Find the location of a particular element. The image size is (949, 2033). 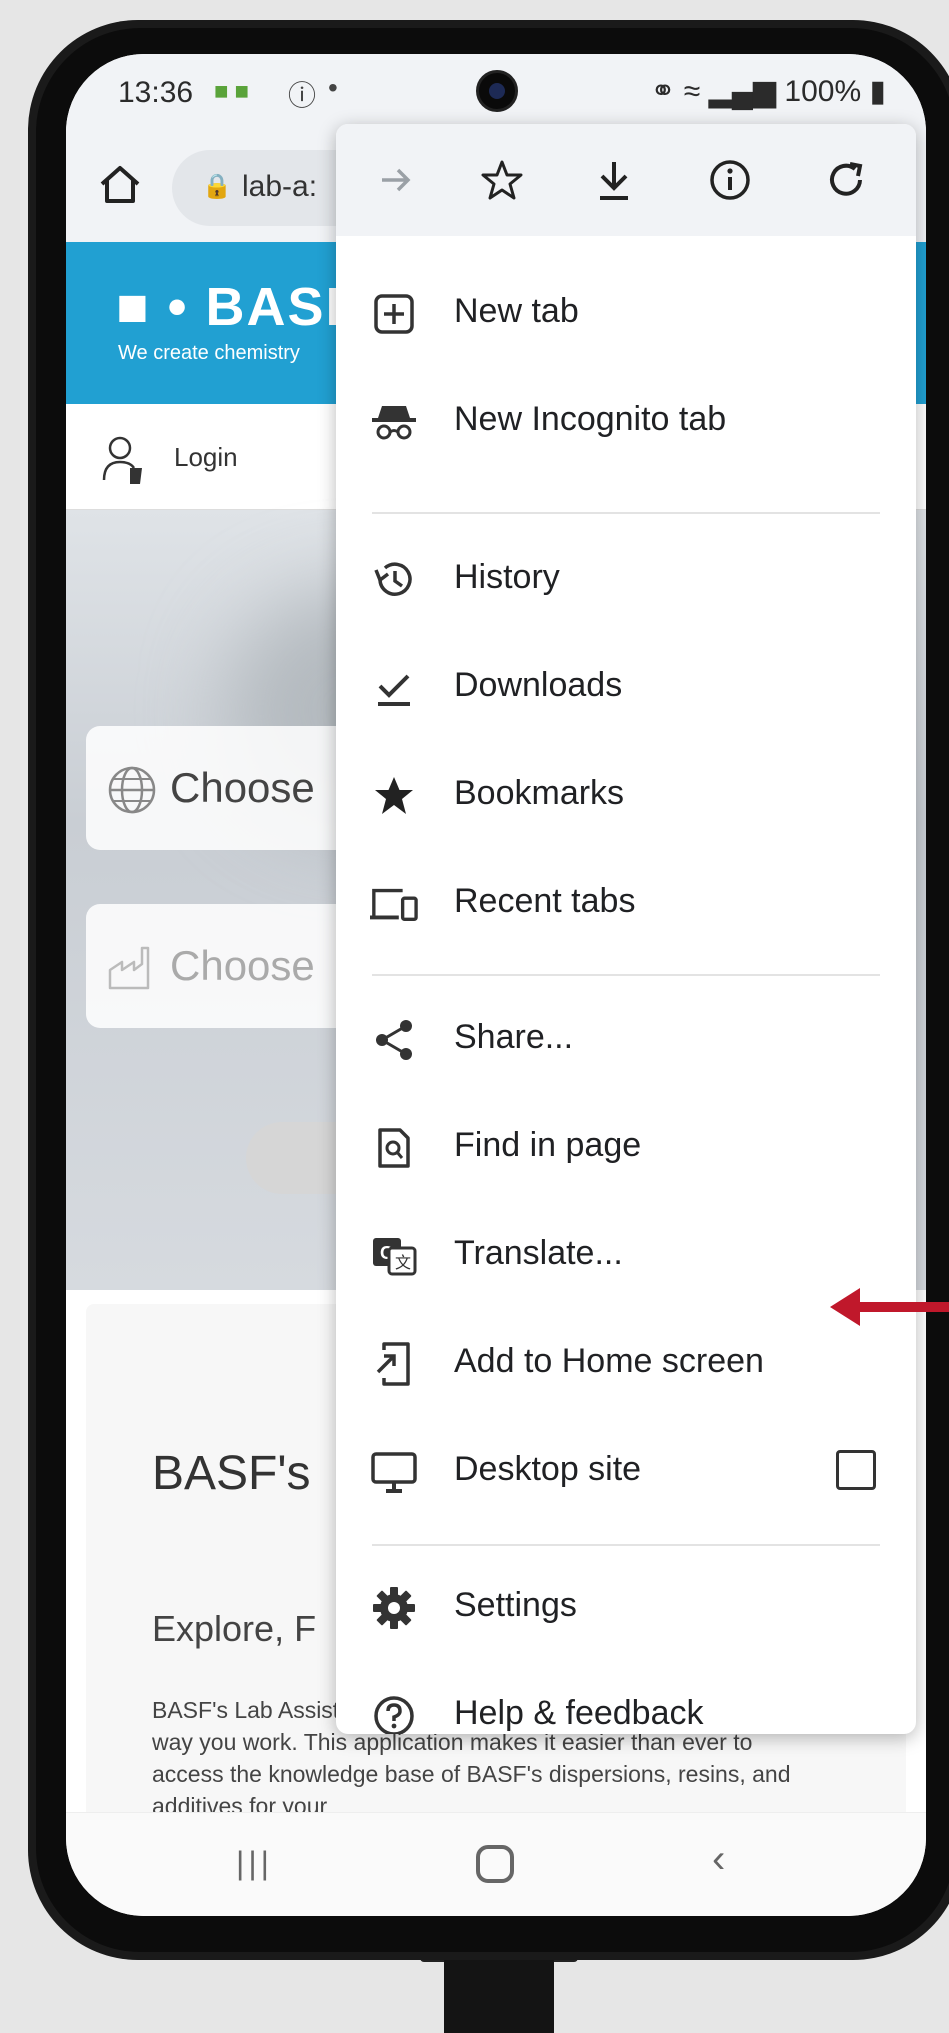

battery-icon: ▮ is located at coordinates (877, 91).